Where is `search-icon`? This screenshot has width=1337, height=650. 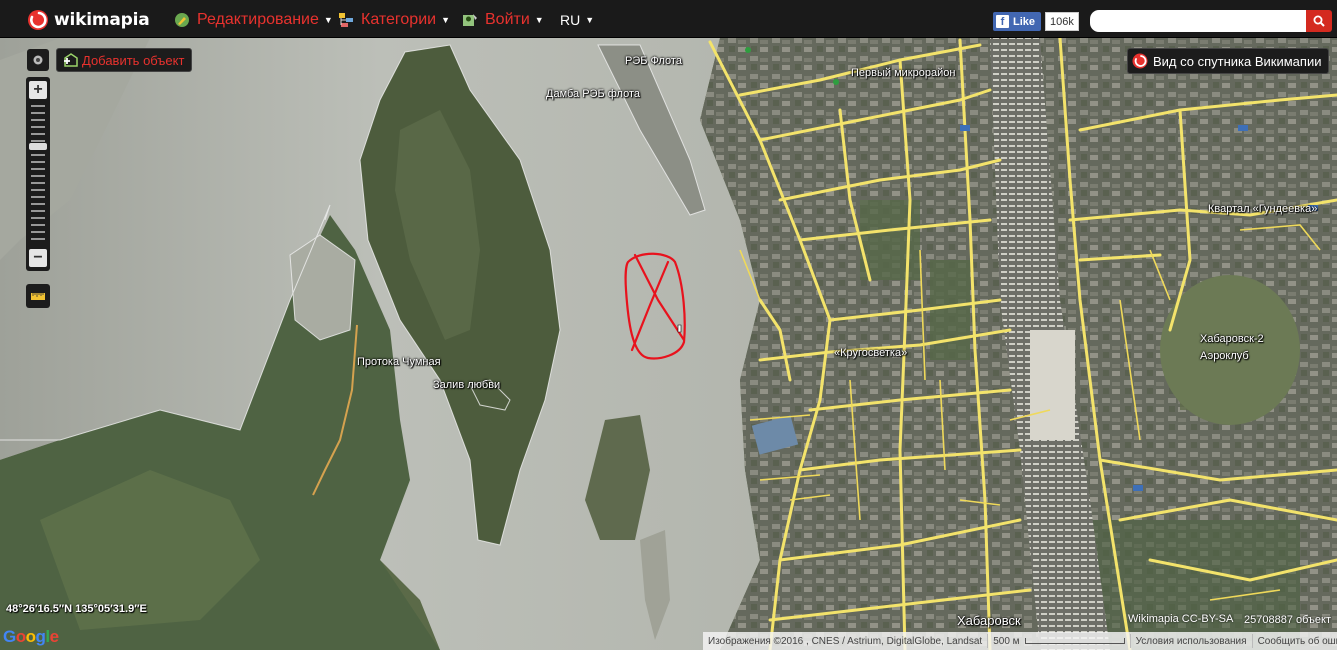 search-icon is located at coordinates (1319, 21).